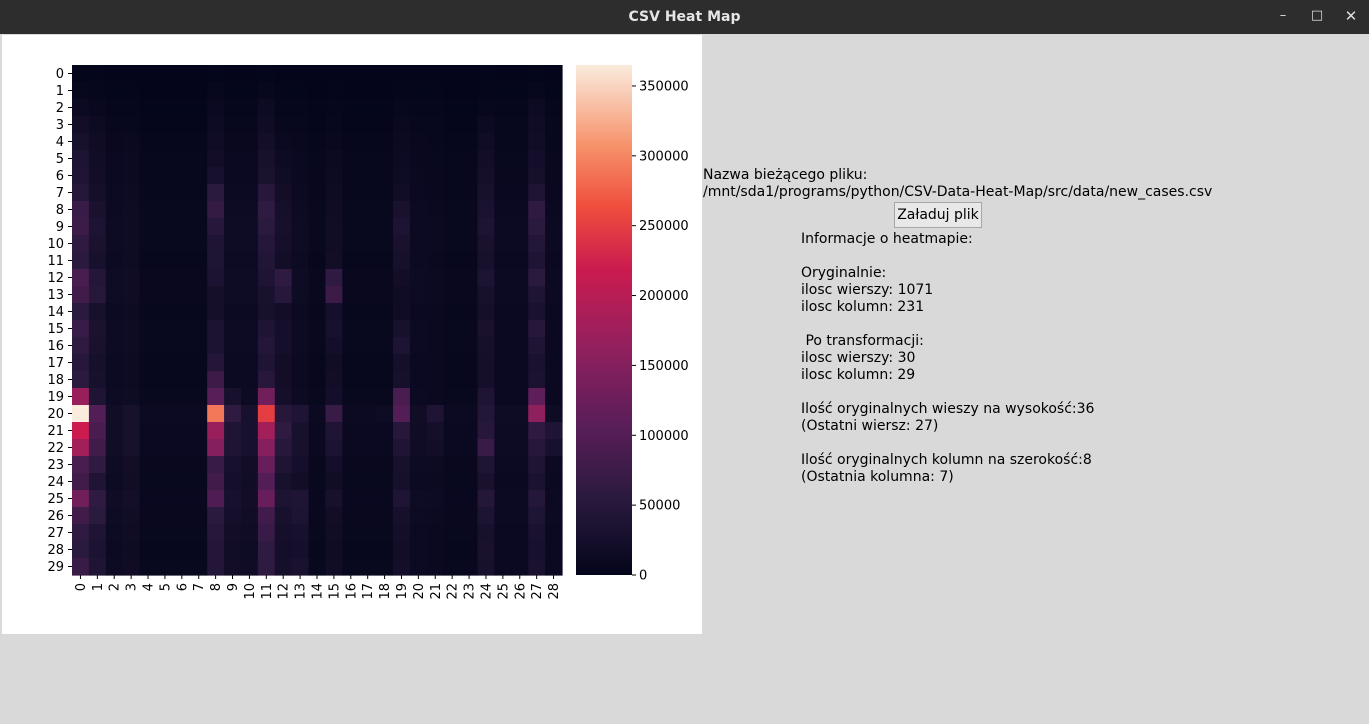  What do you see at coordinates (664, 226) in the screenshot?
I see `colorbar-tick-label: 250000` at bounding box center [664, 226].